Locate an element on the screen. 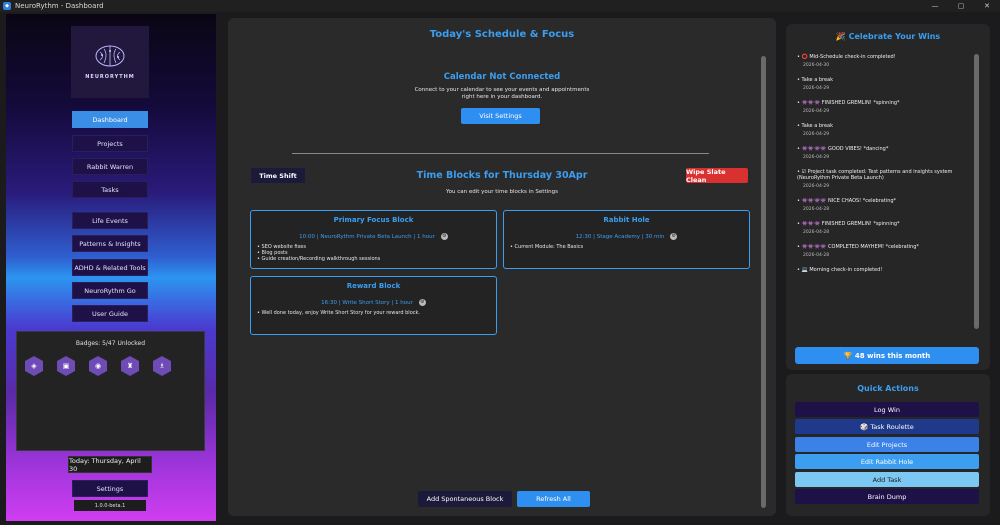 The image size is (1000, 525). badges-panel: Badges: 5/47 Unlocked ◈ ▣ ◉ ♜ ♗ is located at coordinates (110, 391).